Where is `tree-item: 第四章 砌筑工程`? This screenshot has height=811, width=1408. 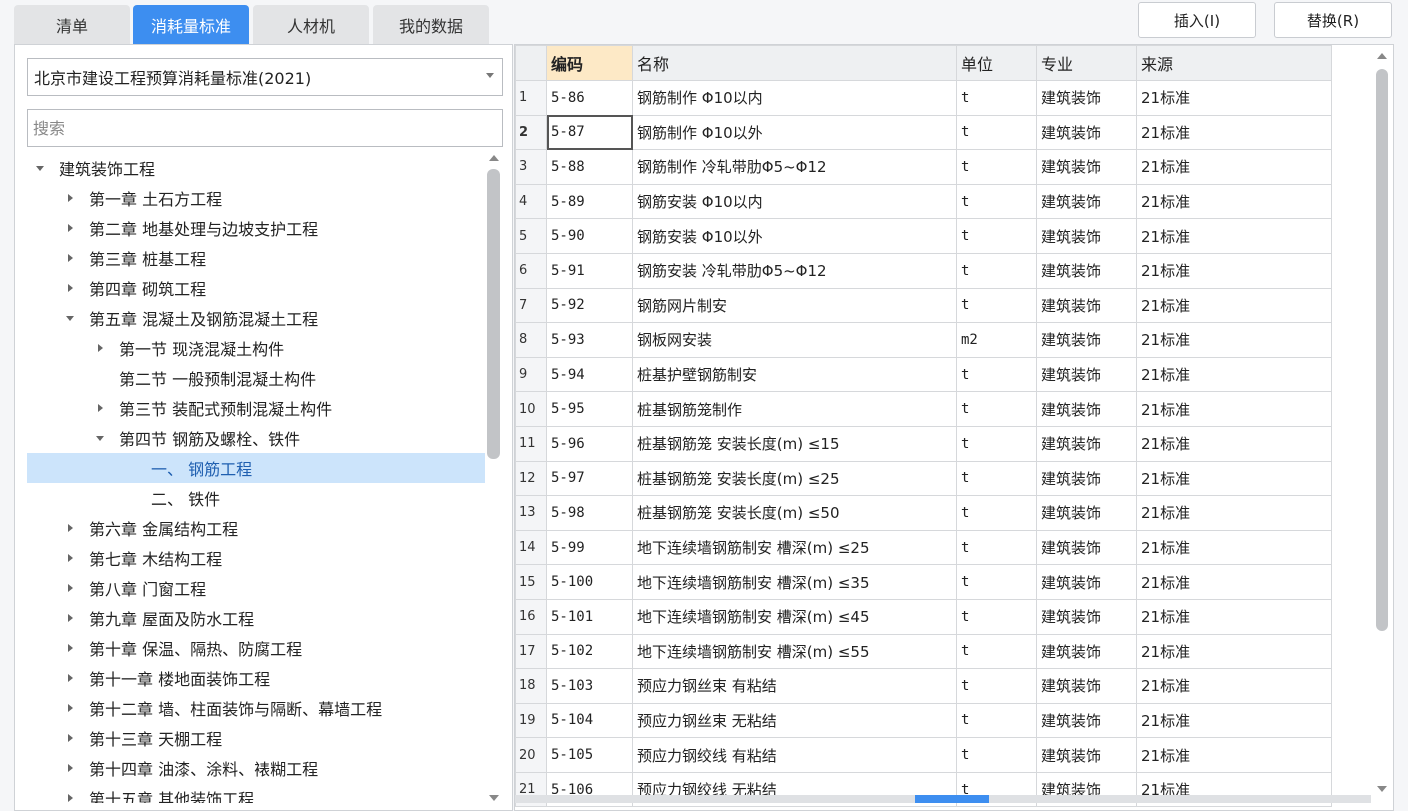
tree-item: 第四章 砌筑工程 is located at coordinates (256, 288).